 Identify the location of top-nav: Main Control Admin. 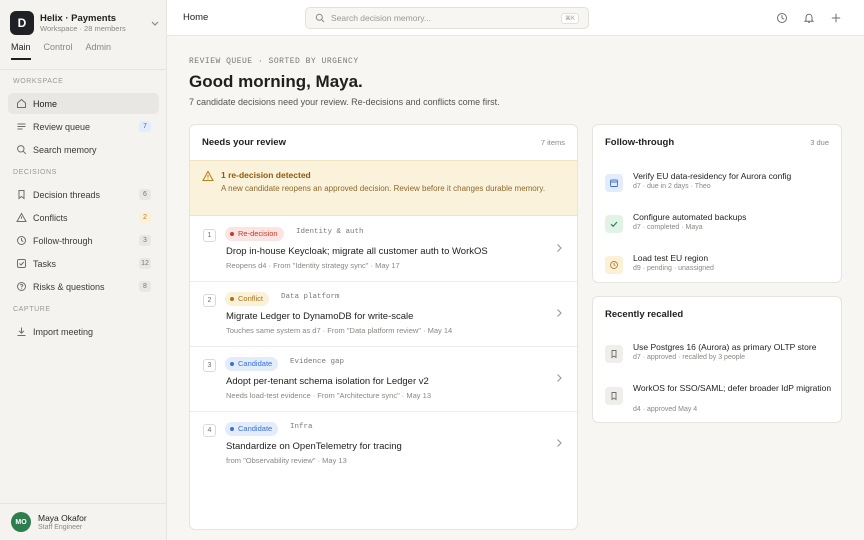
(61, 51).